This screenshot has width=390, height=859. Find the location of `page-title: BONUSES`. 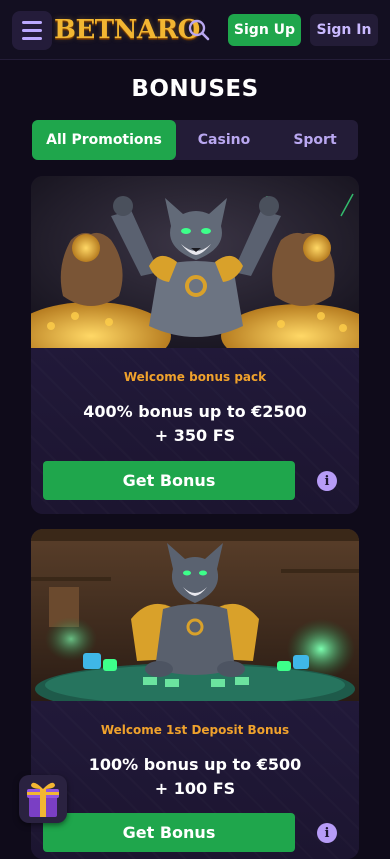

page-title: BONUSES is located at coordinates (195, 89).